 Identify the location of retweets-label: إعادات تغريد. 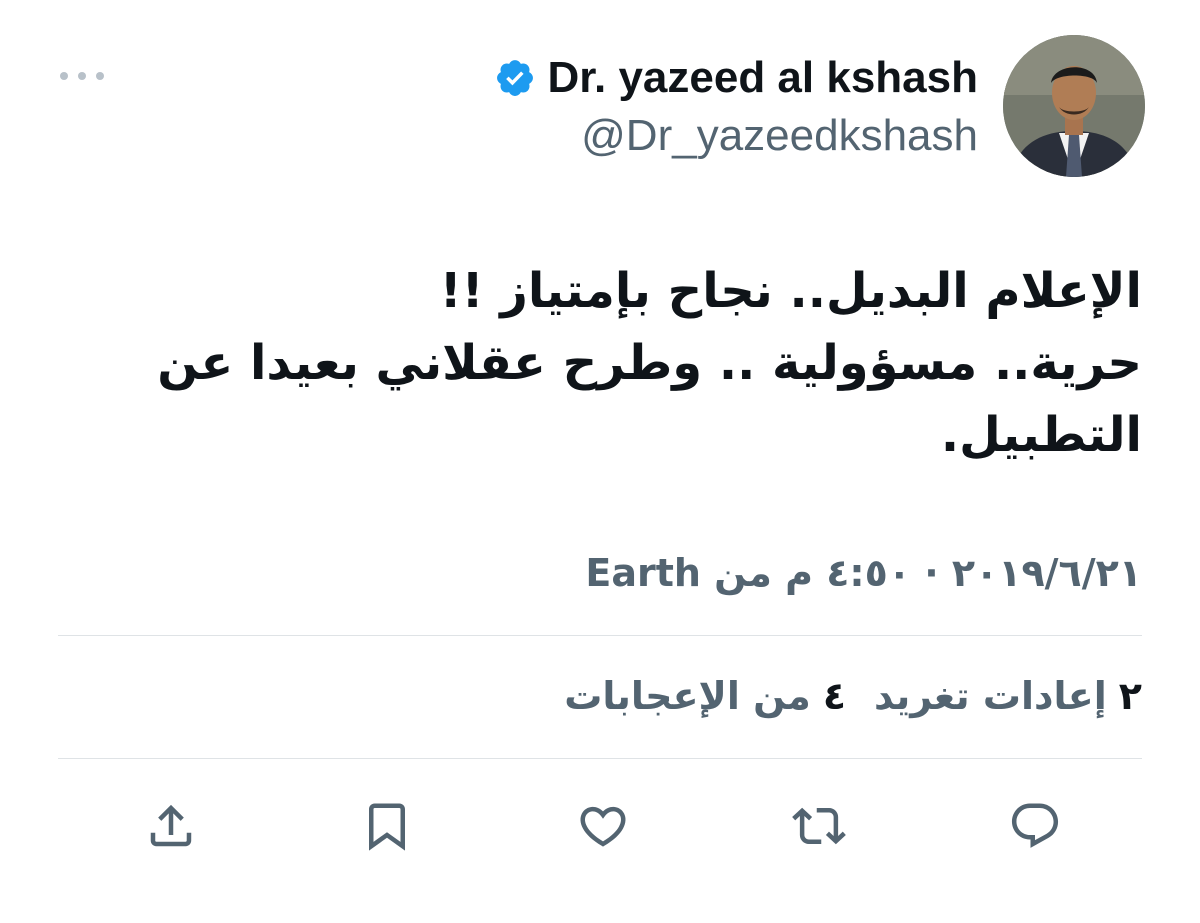
(990, 696).